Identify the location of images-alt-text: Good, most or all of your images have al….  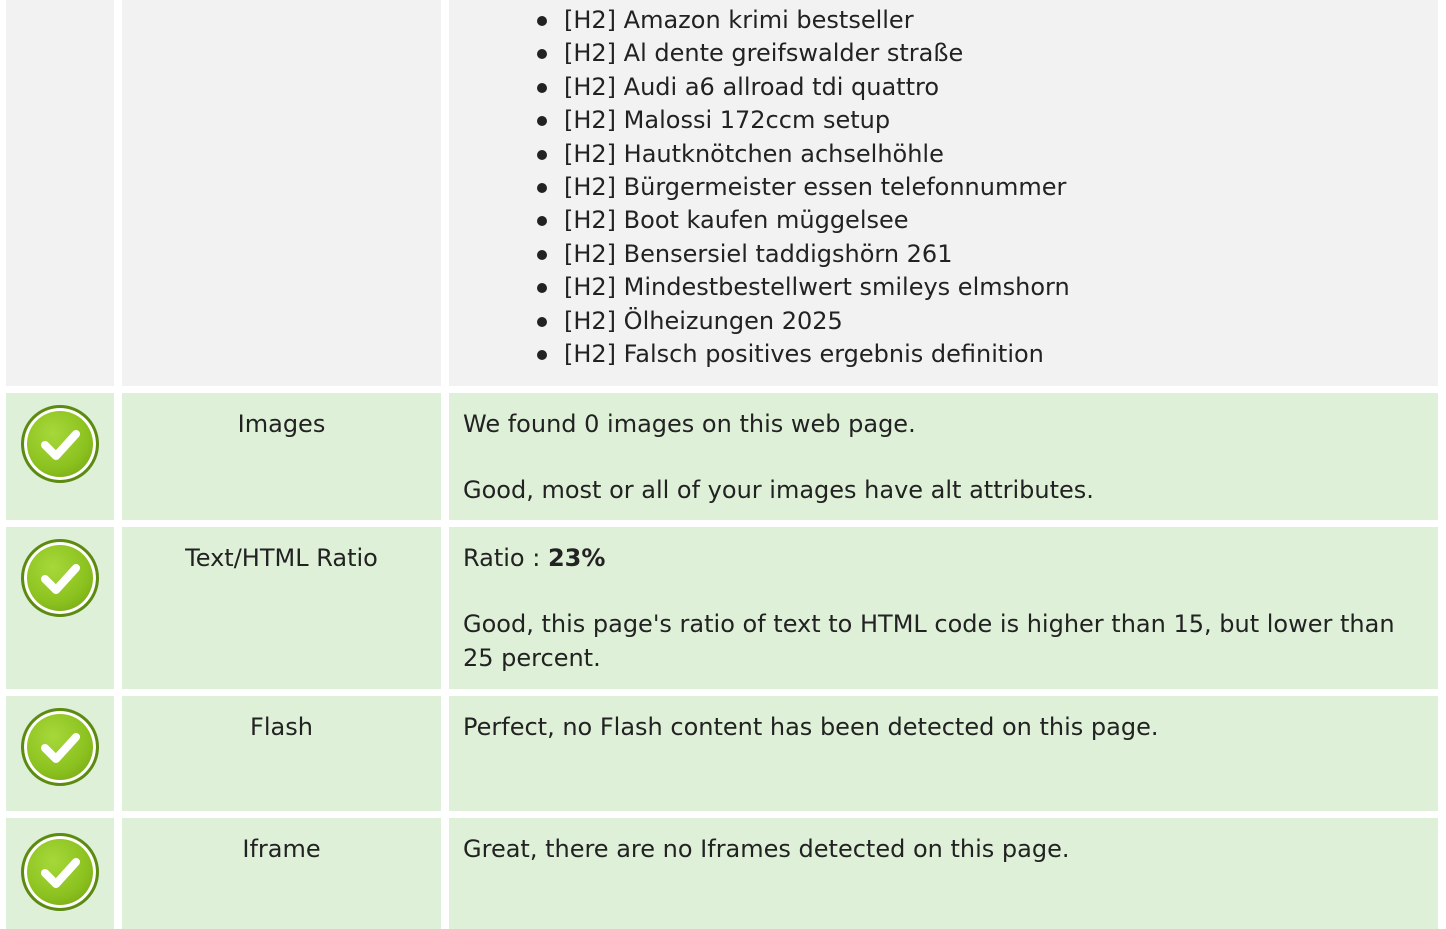
(778, 490).